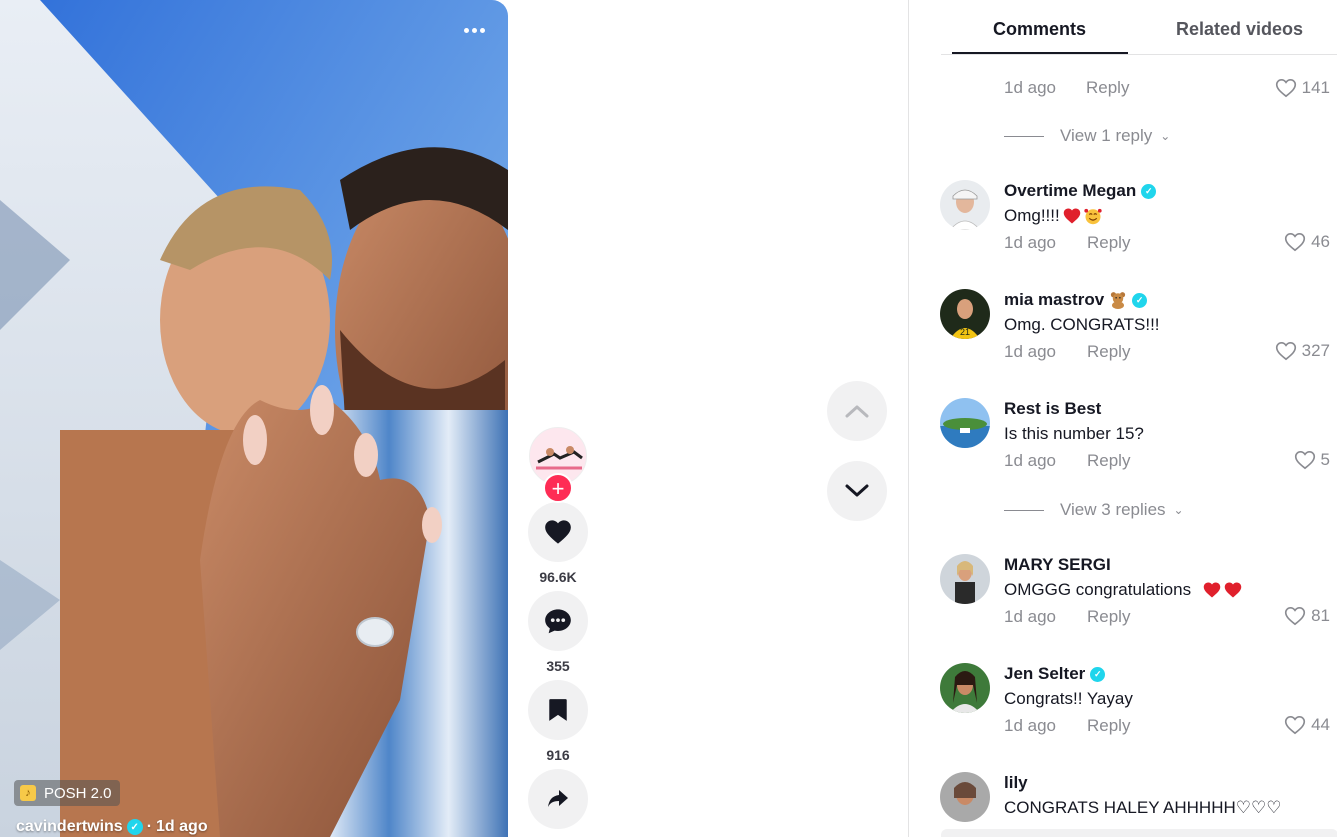 The height and width of the screenshot is (837, 1337). Describe the element at coordinates (558, 666) in the screenshot. I see `comment-count: 355` at that location.